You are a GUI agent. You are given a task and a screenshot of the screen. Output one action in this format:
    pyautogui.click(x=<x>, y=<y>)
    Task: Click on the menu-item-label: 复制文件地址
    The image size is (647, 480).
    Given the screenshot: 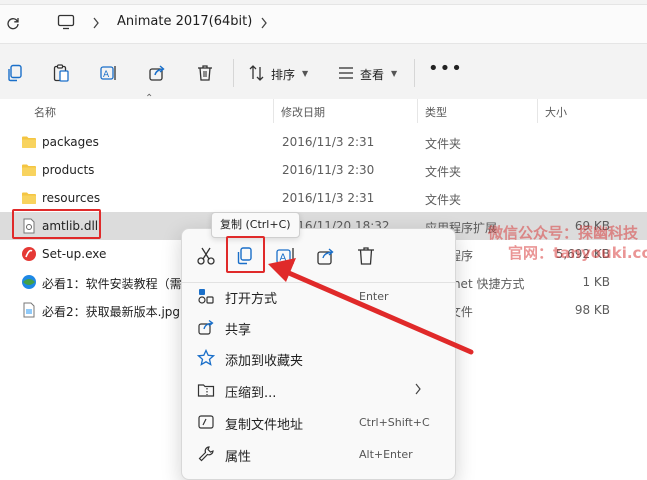 What is the action you would take?
    pyautogui.click(x=264, y=425)
    